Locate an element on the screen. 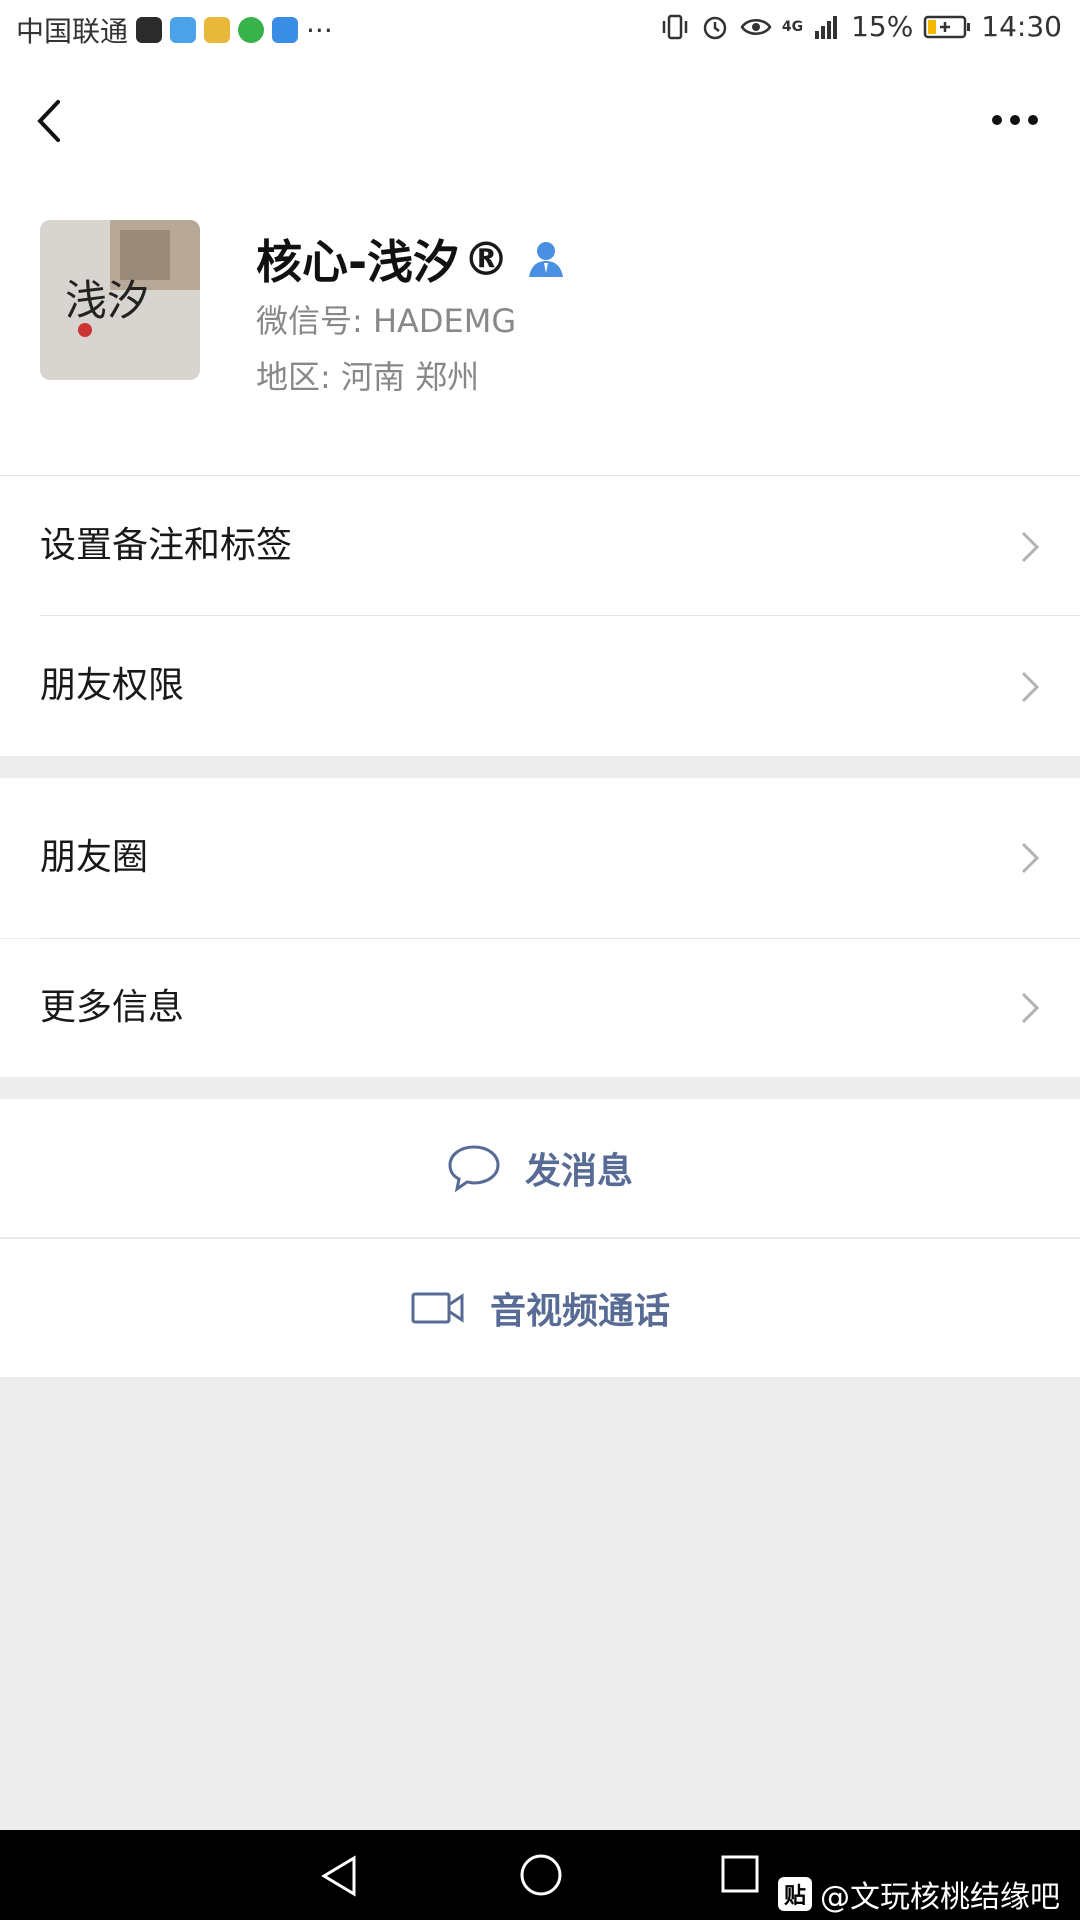  eye-comfort-icon is located at coordinates (756, 26).